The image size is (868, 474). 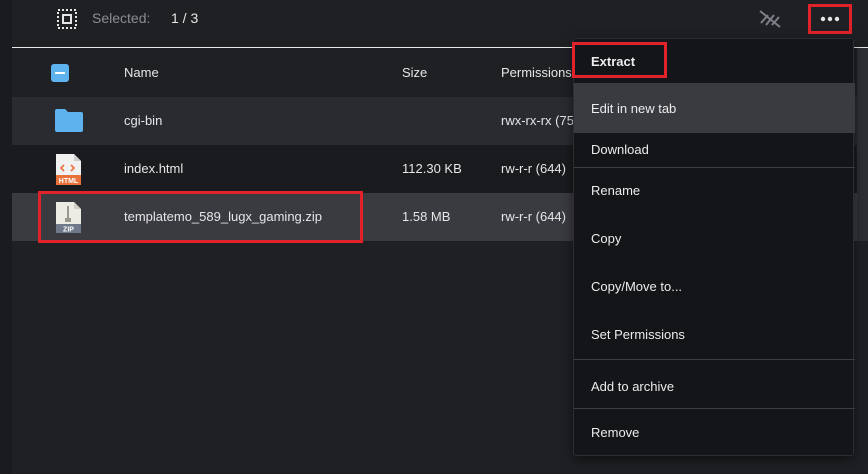 I want to click on html-file-icon: HTML, so click(x=68, y=172).